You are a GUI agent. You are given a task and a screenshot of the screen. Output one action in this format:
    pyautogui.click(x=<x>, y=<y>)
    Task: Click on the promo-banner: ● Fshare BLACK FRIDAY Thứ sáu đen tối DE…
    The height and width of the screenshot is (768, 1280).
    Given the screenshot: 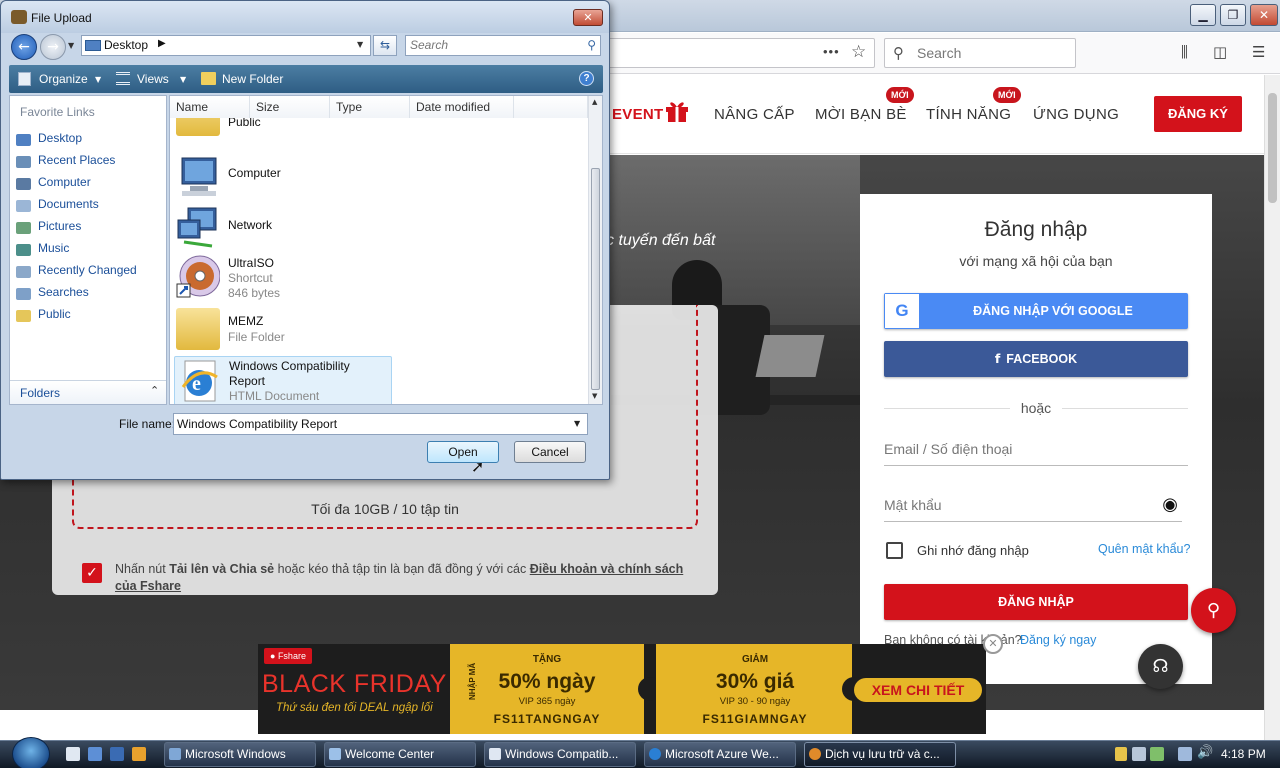 What is the action you would take?
    pyautogui.click(x=622, y=689)
    